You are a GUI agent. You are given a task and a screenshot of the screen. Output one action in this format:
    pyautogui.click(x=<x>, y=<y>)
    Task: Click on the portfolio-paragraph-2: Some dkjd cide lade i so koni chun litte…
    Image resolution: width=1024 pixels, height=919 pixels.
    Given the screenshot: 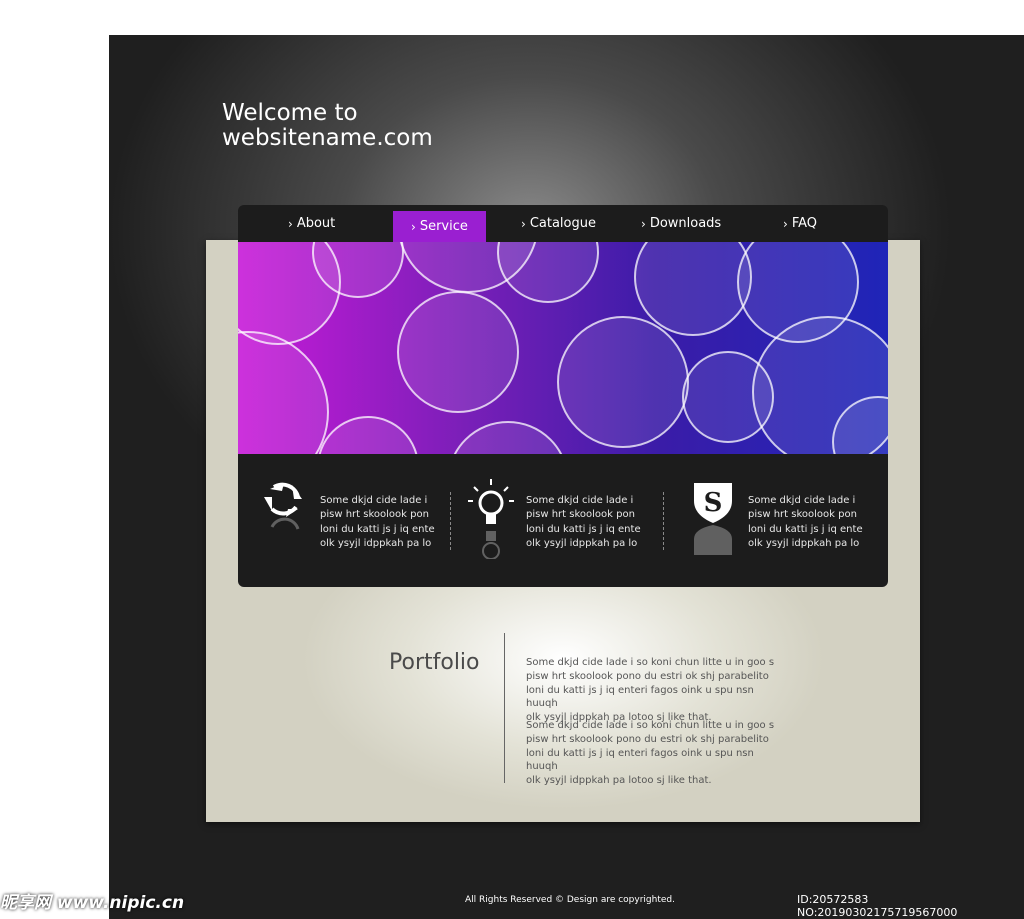 What is the action you would take?
    pyautogui.click(x=650, y=753)
    